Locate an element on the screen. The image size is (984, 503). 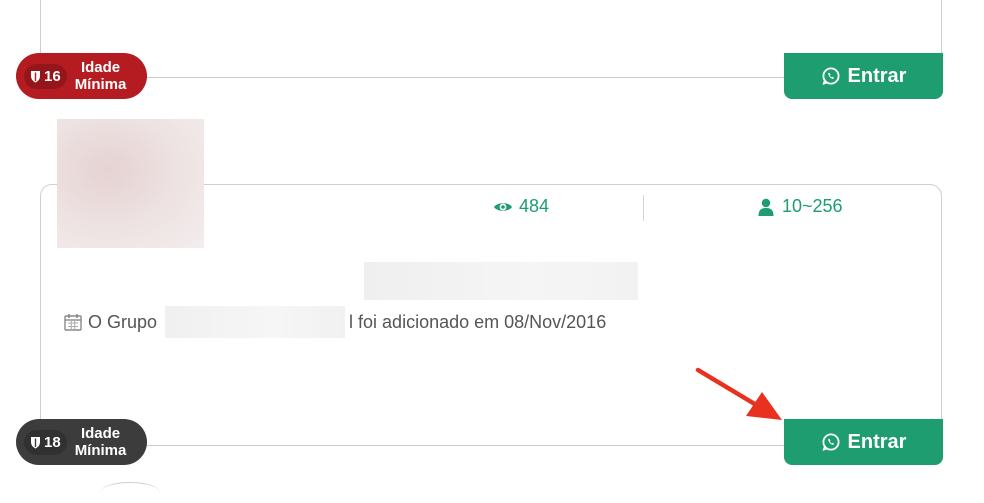
calendar-icon is located at coordinates (73, 322).